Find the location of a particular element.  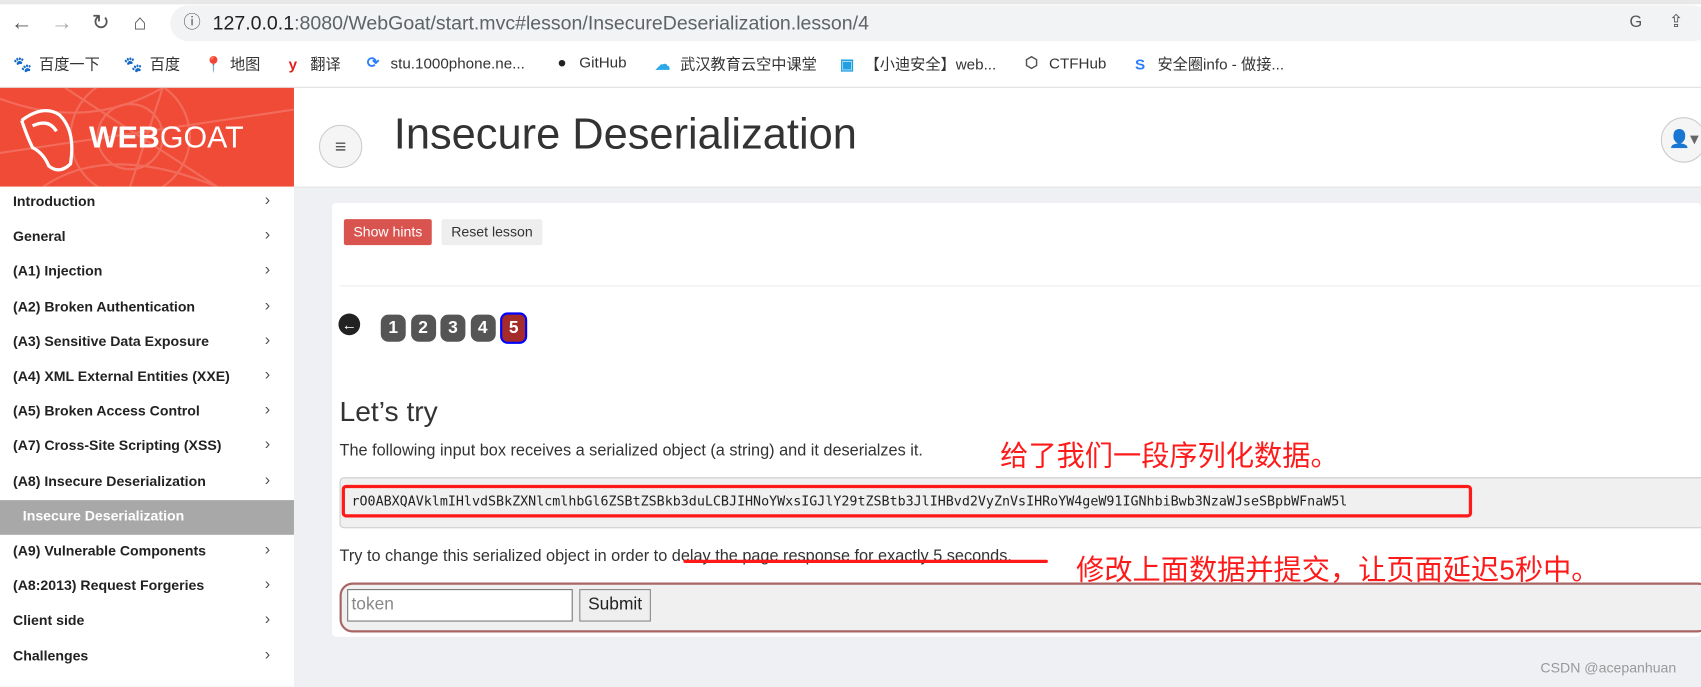

maps-icon: 📍 is located at coordinates (213, 63).